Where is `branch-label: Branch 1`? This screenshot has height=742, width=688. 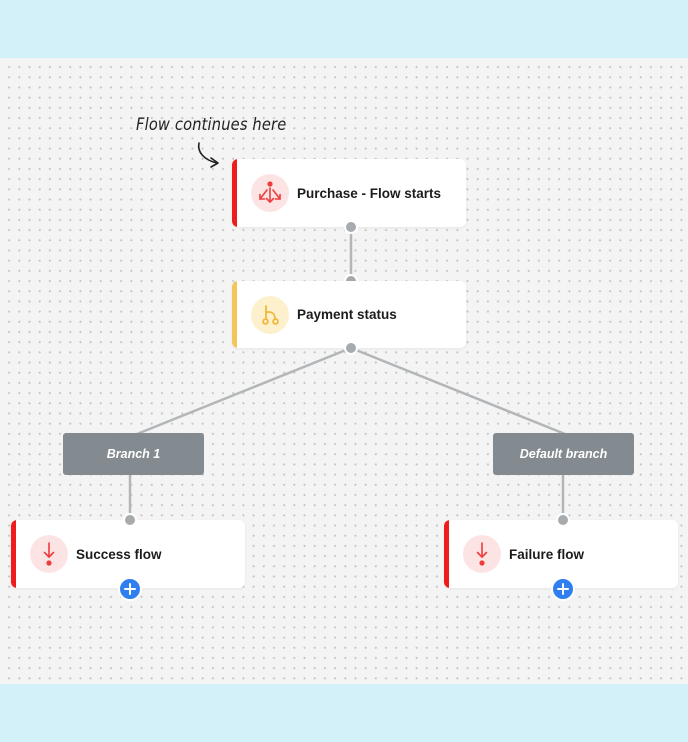
branch-label: Branch 1 is located at coordinates (133, 454).